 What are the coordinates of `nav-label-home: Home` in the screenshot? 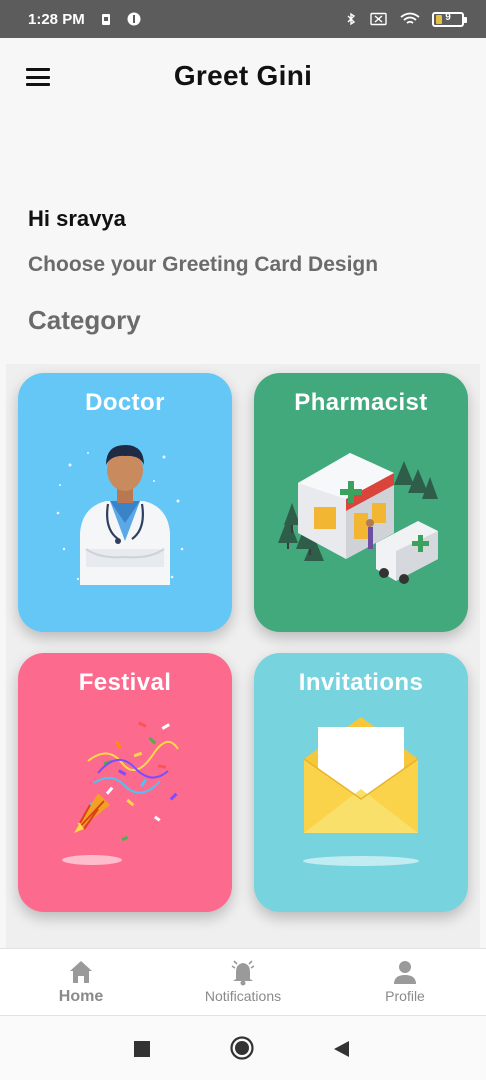 It's located at (81, 996).